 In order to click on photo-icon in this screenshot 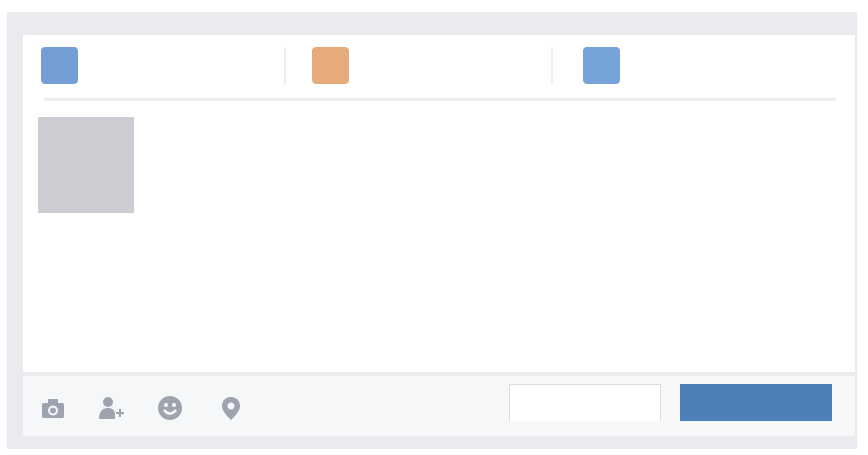, I will do `click(330, 65)`.